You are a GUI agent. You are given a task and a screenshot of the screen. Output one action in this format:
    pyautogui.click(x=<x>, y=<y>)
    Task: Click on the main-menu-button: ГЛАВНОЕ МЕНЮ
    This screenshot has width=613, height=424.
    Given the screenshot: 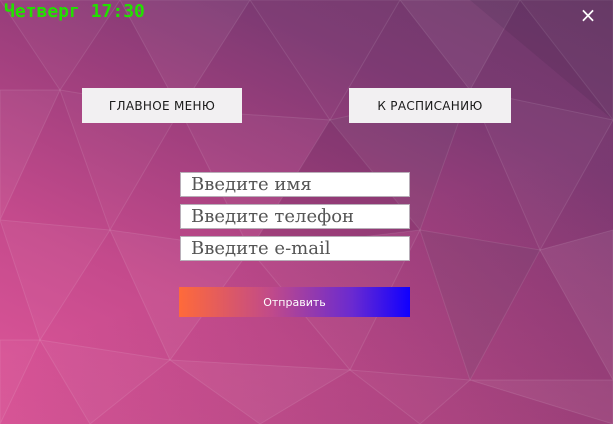 What is the action you would take?
    pyautogui.click(x=162, y=105)
    